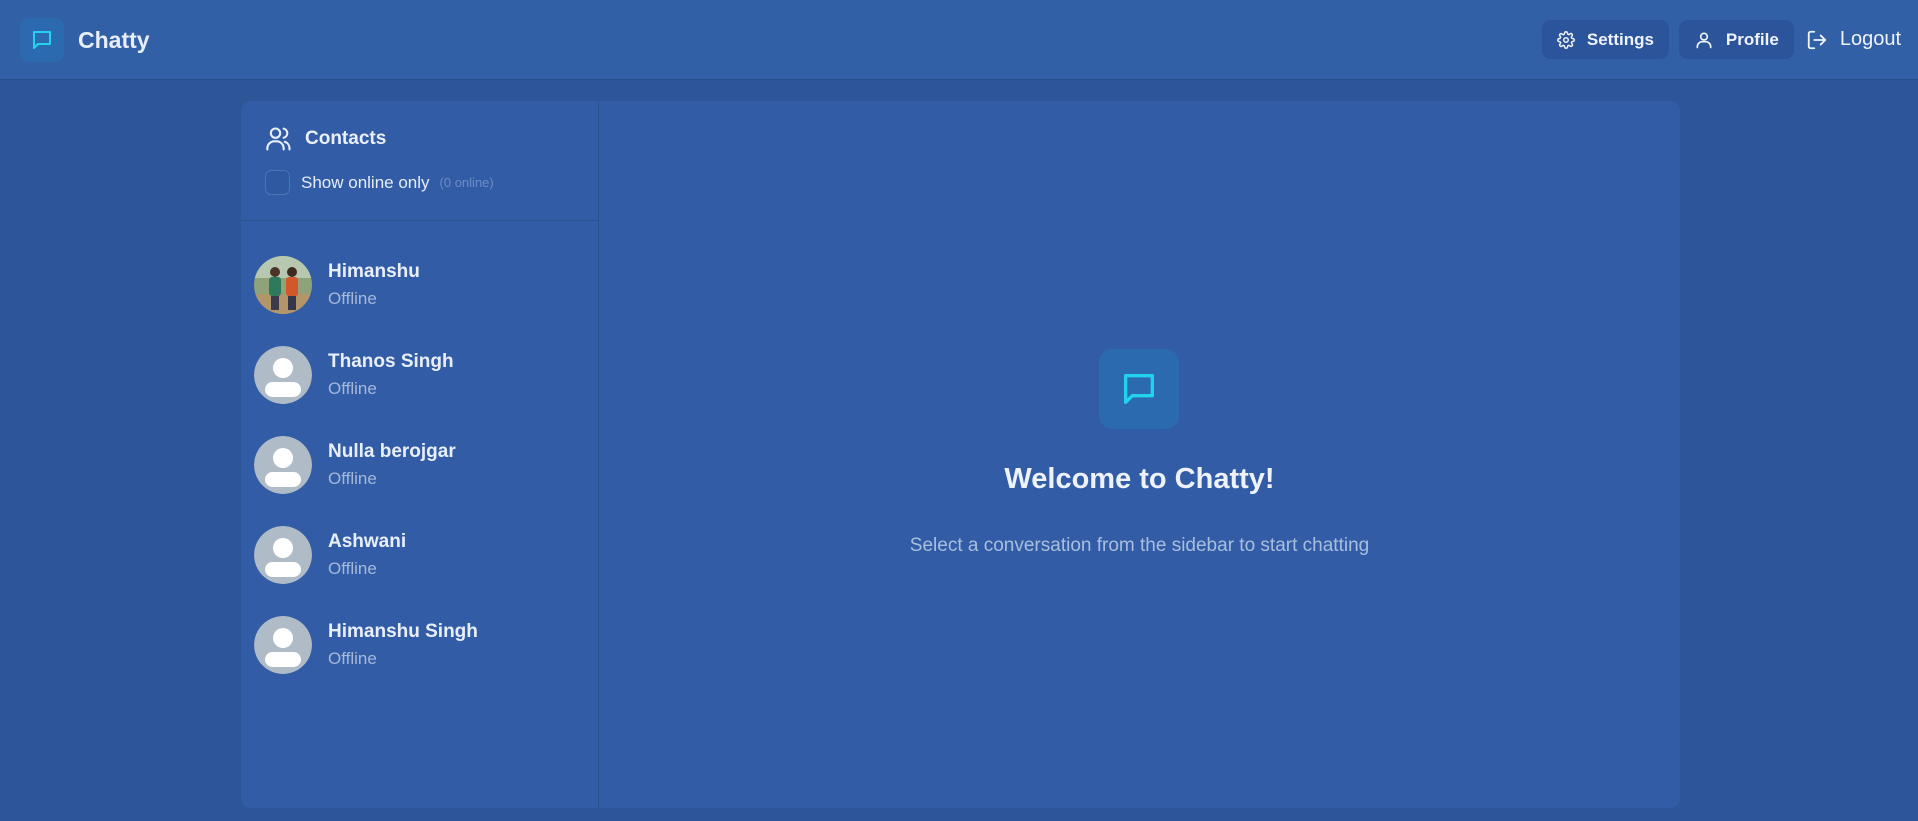 The width and height of the screenshot is (1918, 821). I want to click on top-navbar: Chatty Settings Profile Logout, so click(959, 40).